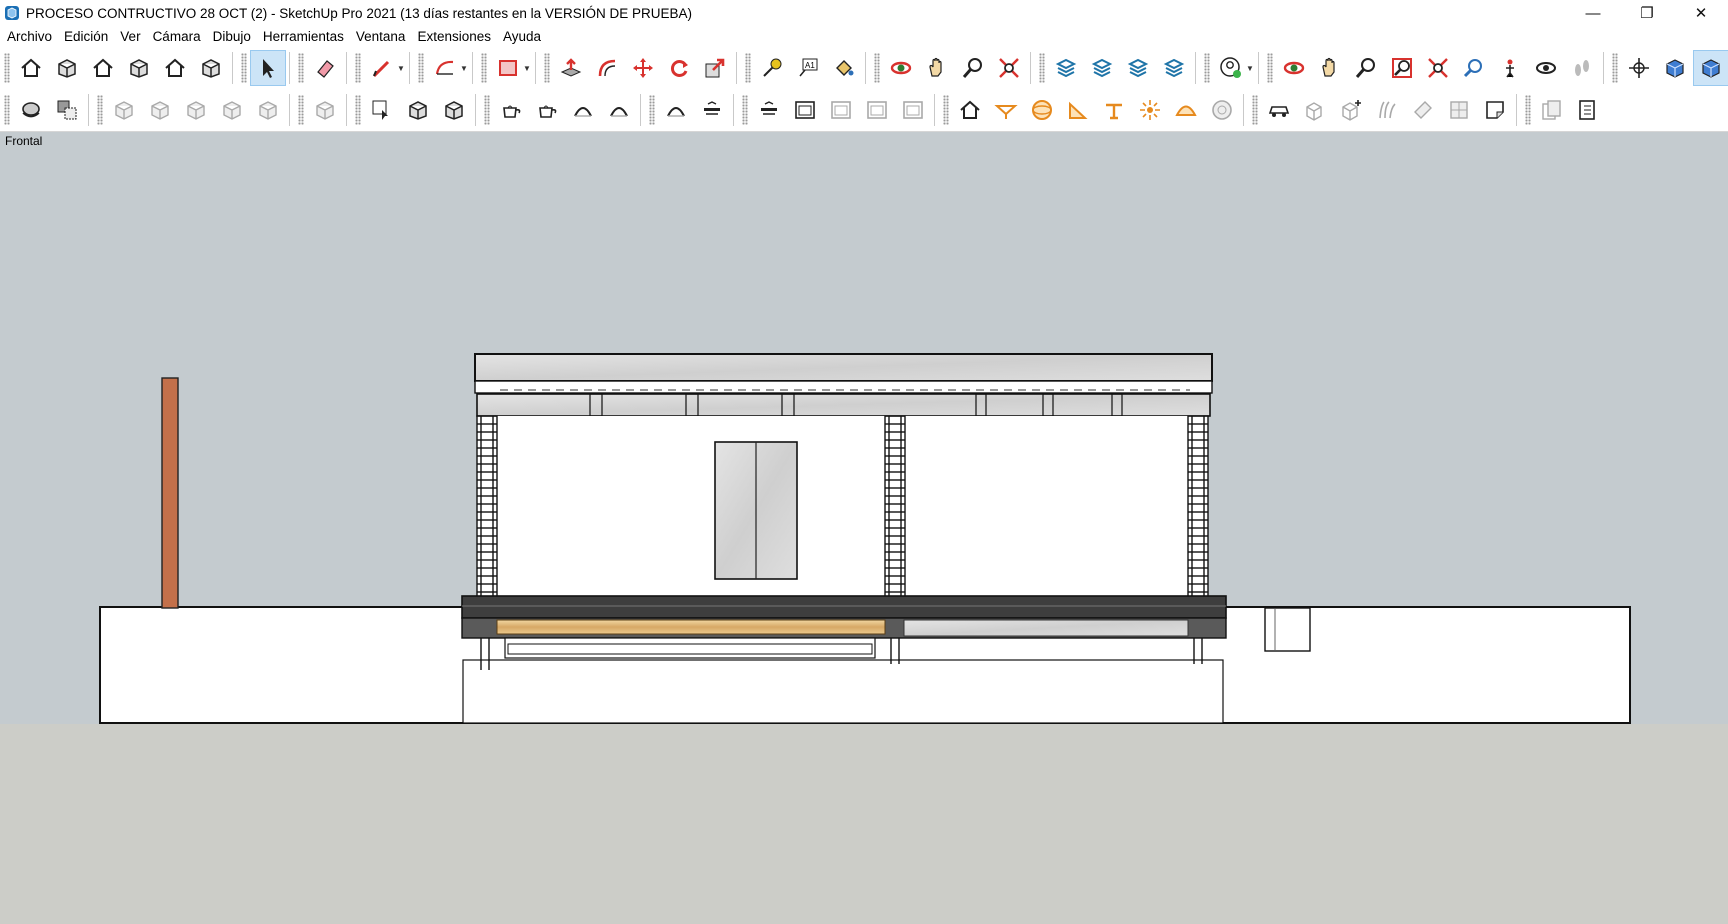 This screenshot has height=924, width=1728. I want to click on tape-measure-button, so click(772, 68).